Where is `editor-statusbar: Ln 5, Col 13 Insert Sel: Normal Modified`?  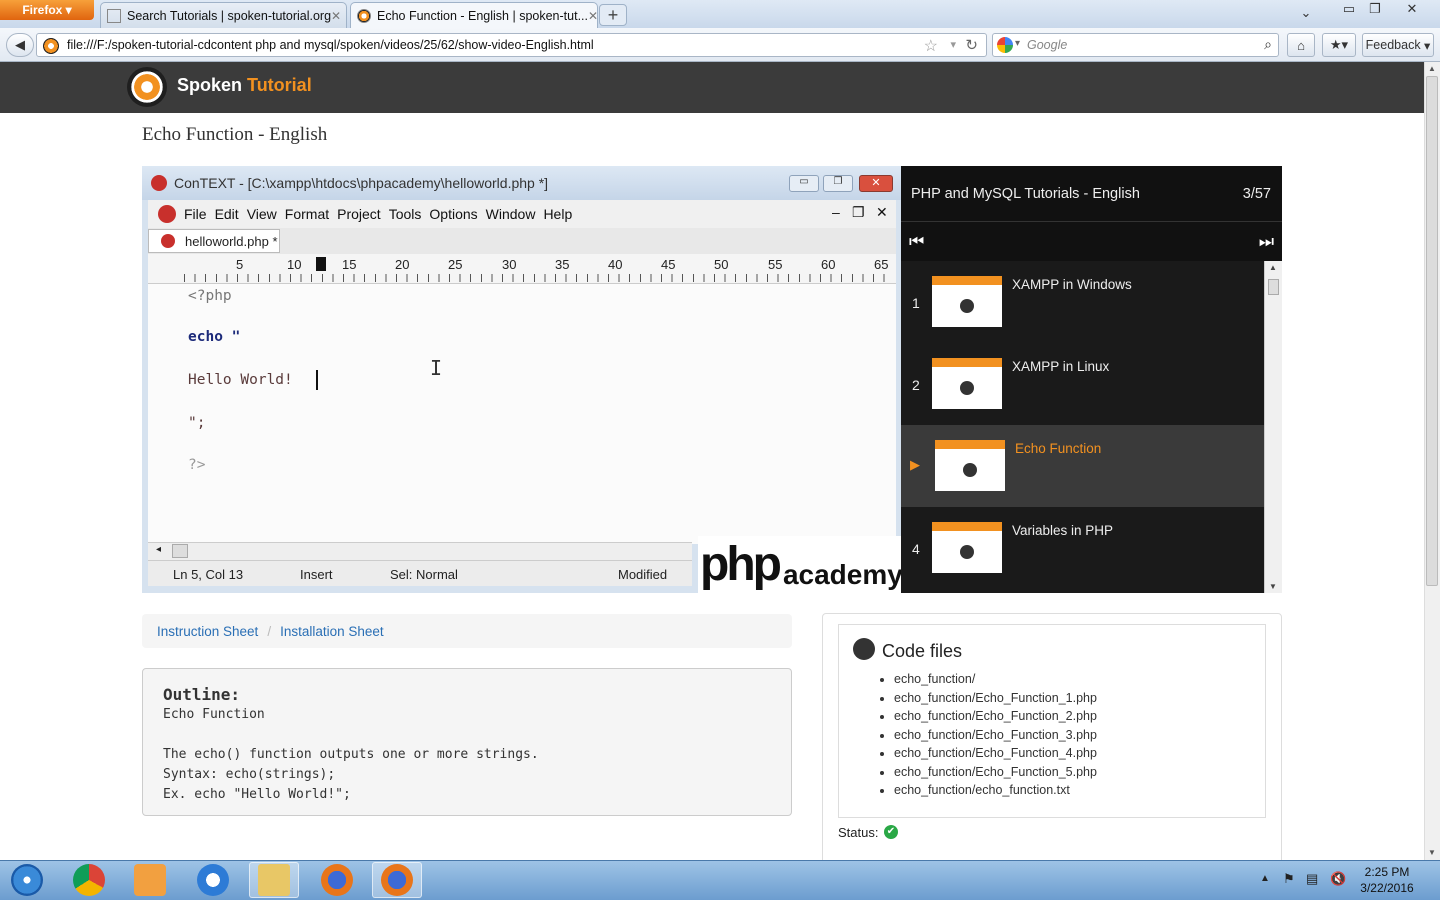
editor-statusbar: Ln 5, Col 13 Insert Sel: Normal Modified is located at coordinates (420, 573).